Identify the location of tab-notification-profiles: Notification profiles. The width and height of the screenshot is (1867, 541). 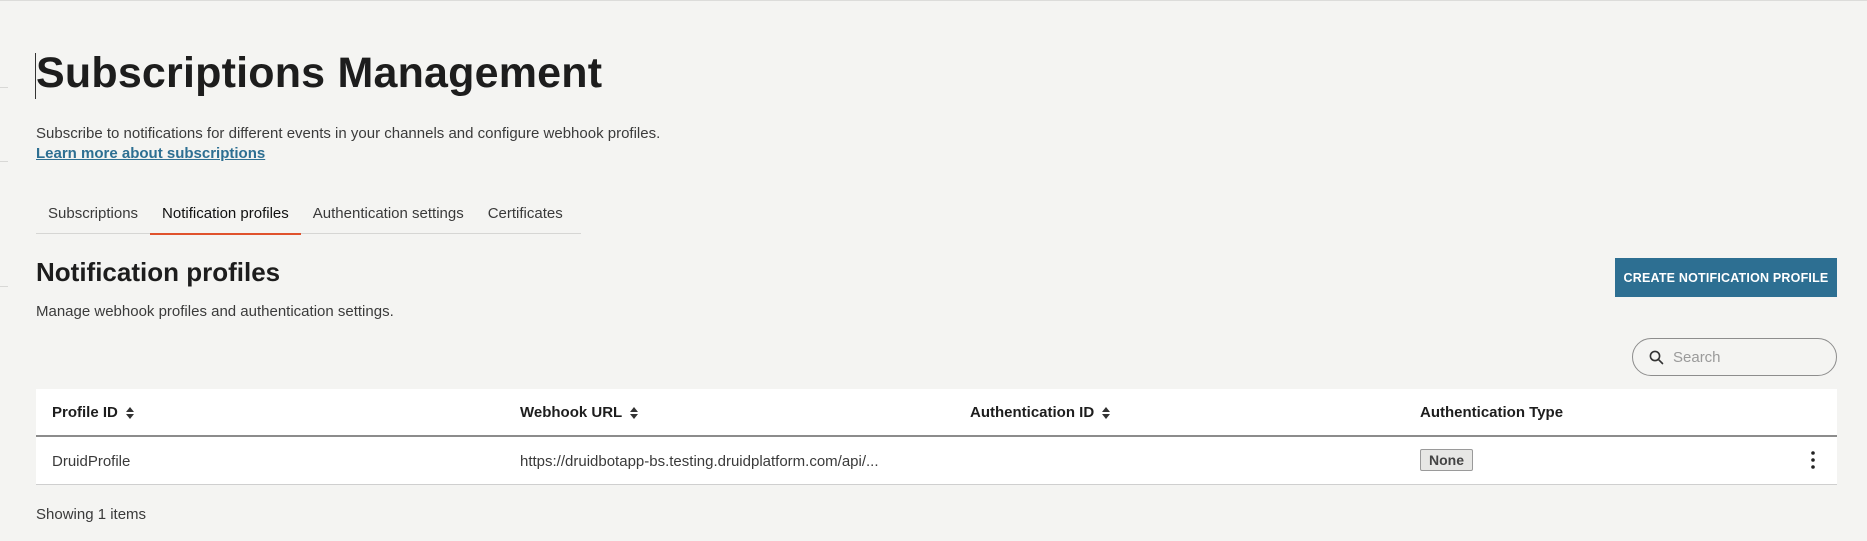
(225, 218).